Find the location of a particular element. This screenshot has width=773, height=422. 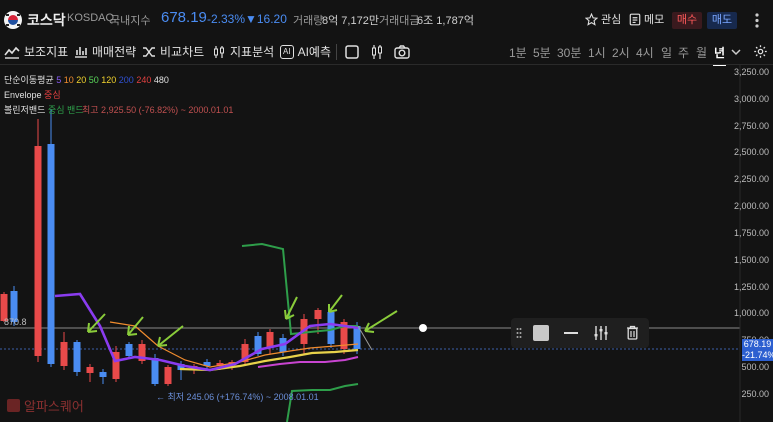

ma-periods: 5 10 20 50 120 200 240 480 is located at coordinates (112, 80).